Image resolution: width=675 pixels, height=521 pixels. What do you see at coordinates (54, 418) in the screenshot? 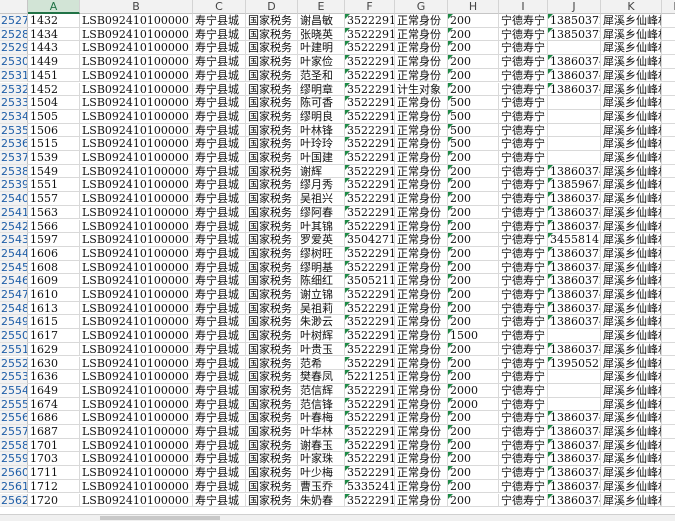
I see `cell-a: 1686` at bounding box center [54, 418].